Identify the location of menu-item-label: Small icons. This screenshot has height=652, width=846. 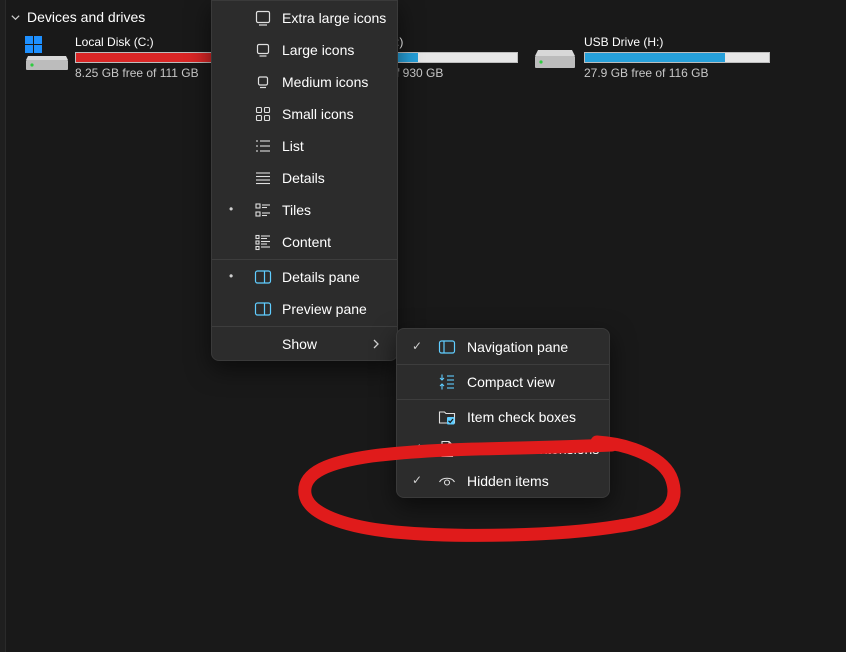
(318, 114).